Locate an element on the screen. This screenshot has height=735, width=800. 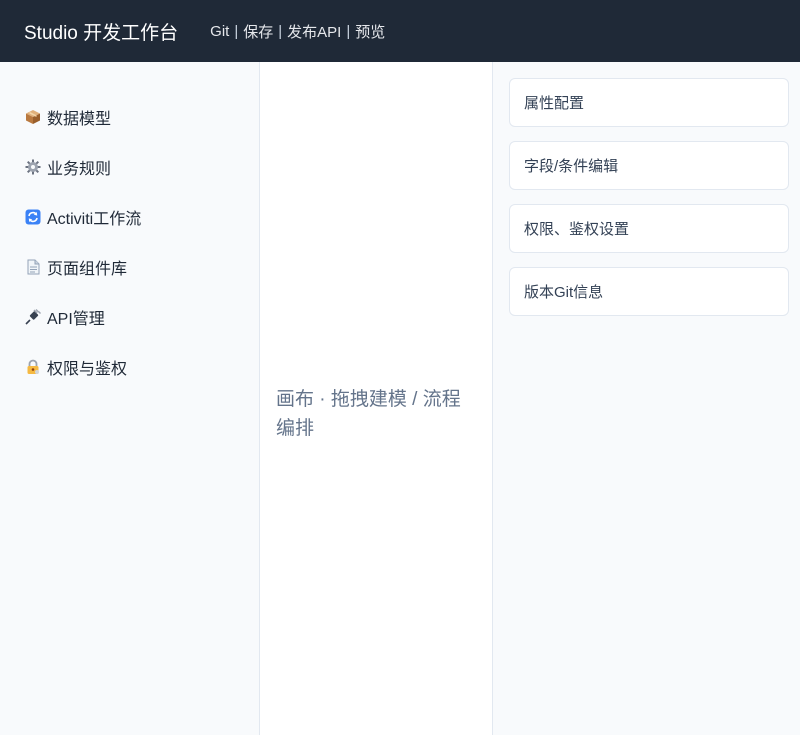
page-icon is located at coordinates (33, 267).